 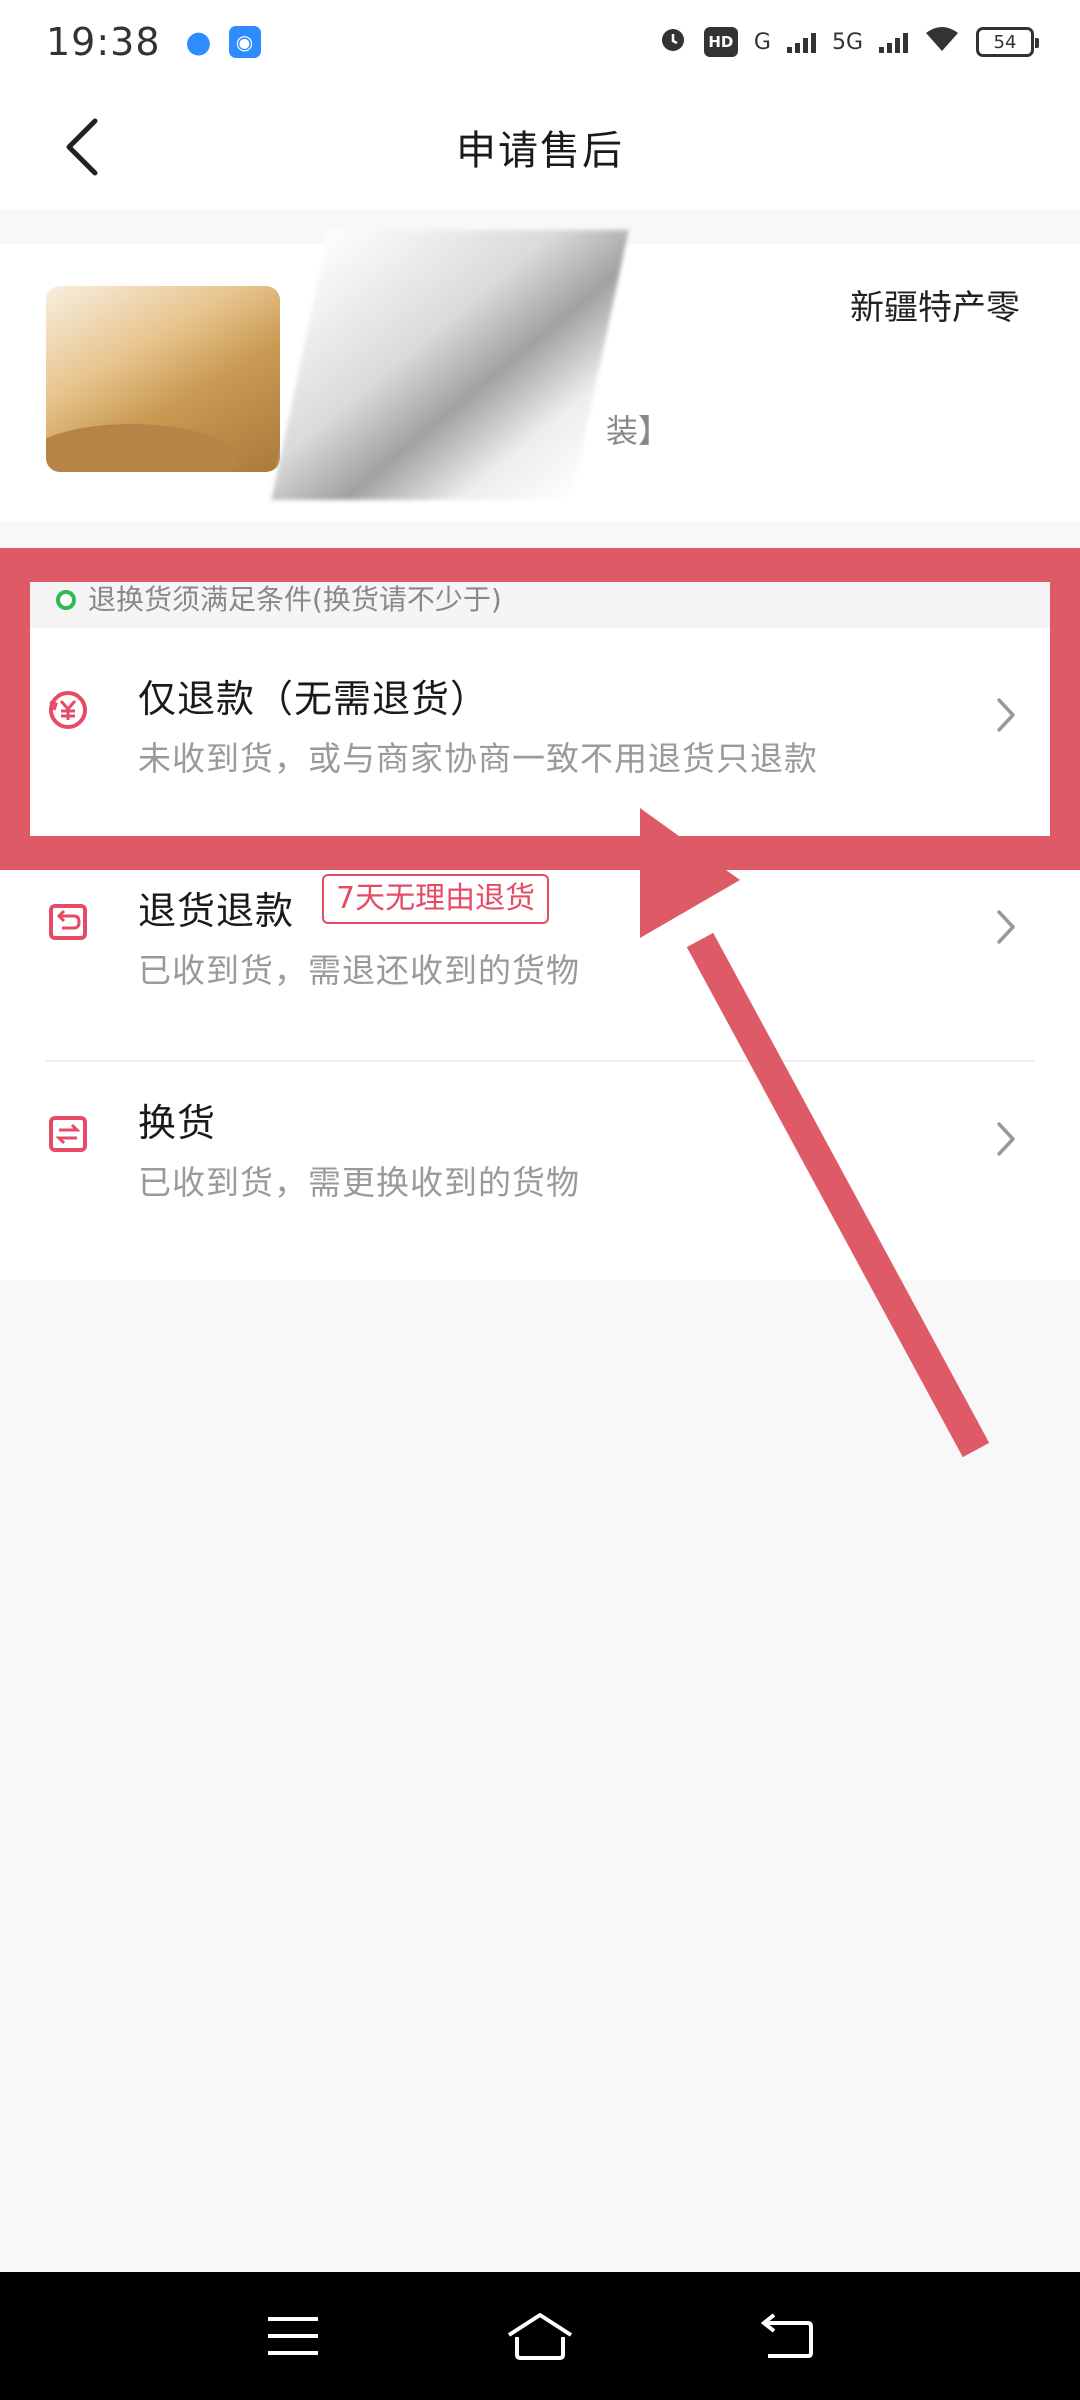 What do you see at coordinates (893, 42) in the screenshot?
I see `signal-5g-icon` at bounding box center [893, 42].